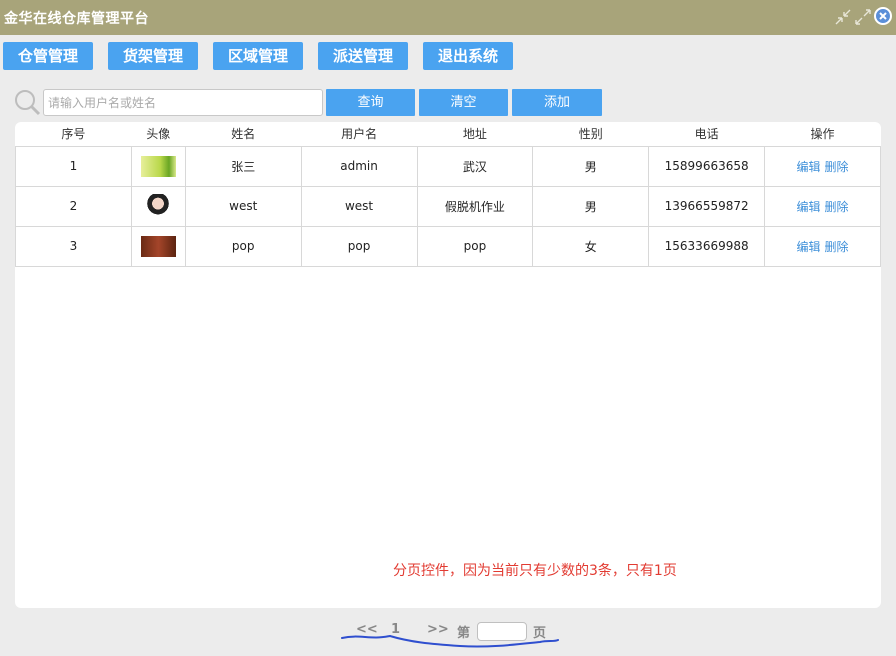 The height and width of the screenshot is (656, 896). What do you see at coordinates (463, 102) in the screenshot?
I see `clear-button: 清空` at bounding box center [463, 102].